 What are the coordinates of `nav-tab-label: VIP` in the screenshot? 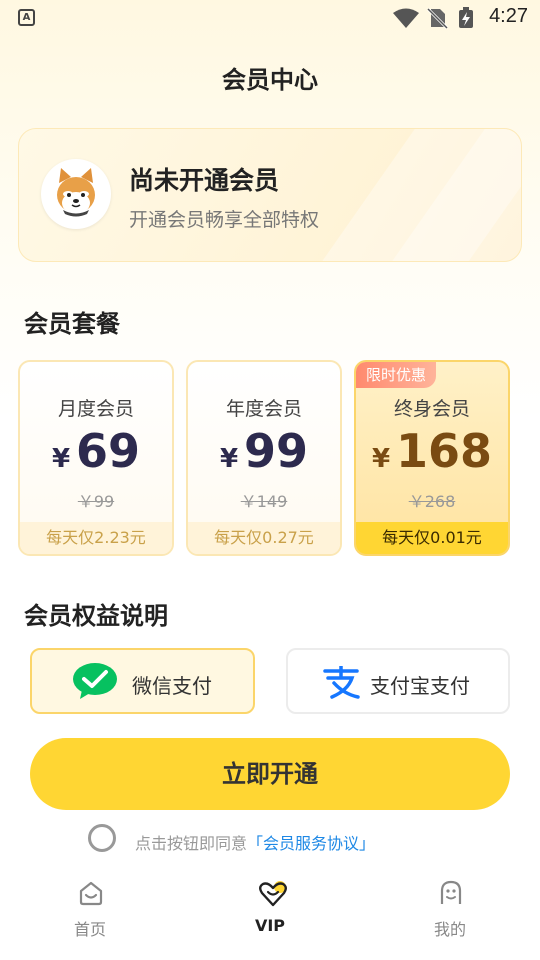 It's located at (270, 925).